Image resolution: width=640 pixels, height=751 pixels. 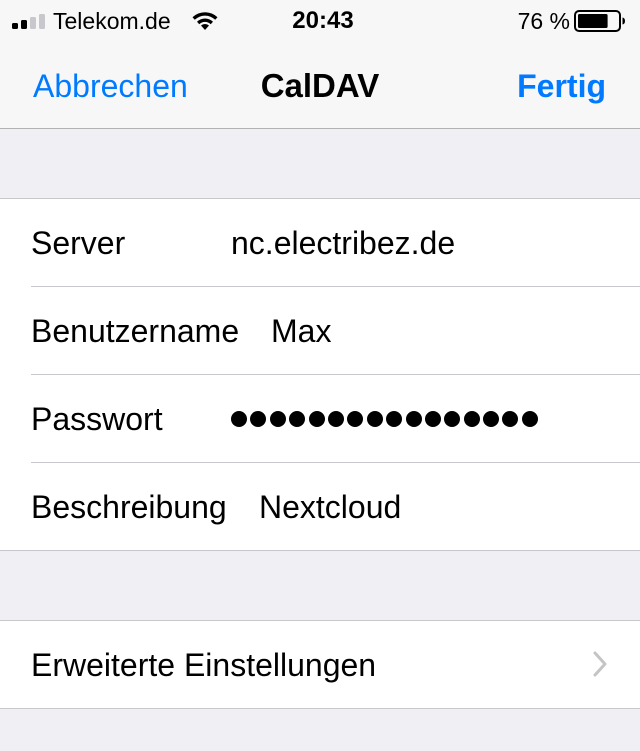 I want to click on battery-icon, so click(x=599, y=21).